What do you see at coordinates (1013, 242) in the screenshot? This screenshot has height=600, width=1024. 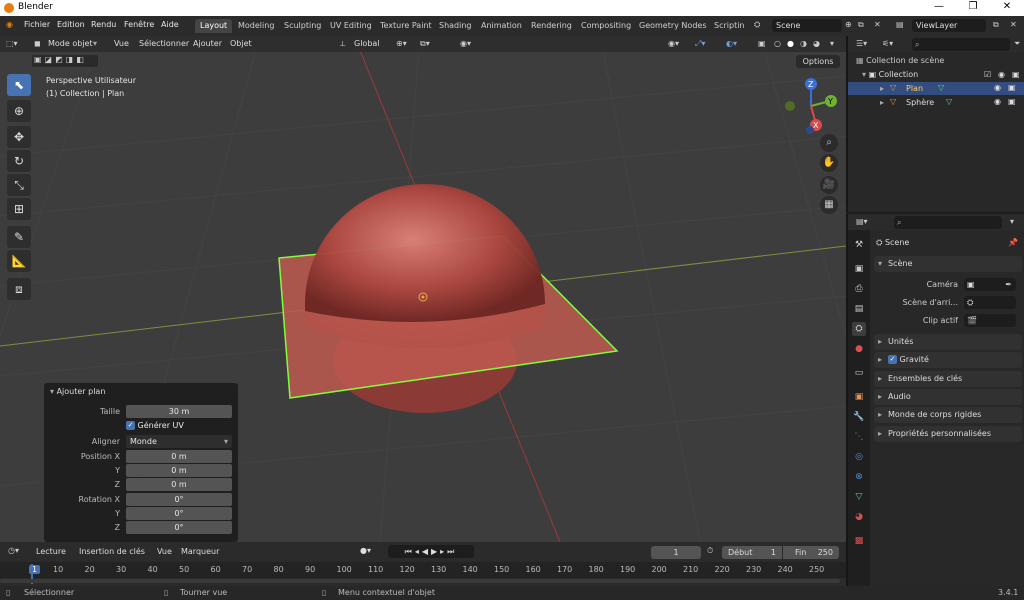 I see `pin-icon: 📌` at bounding box center [1013, 242].